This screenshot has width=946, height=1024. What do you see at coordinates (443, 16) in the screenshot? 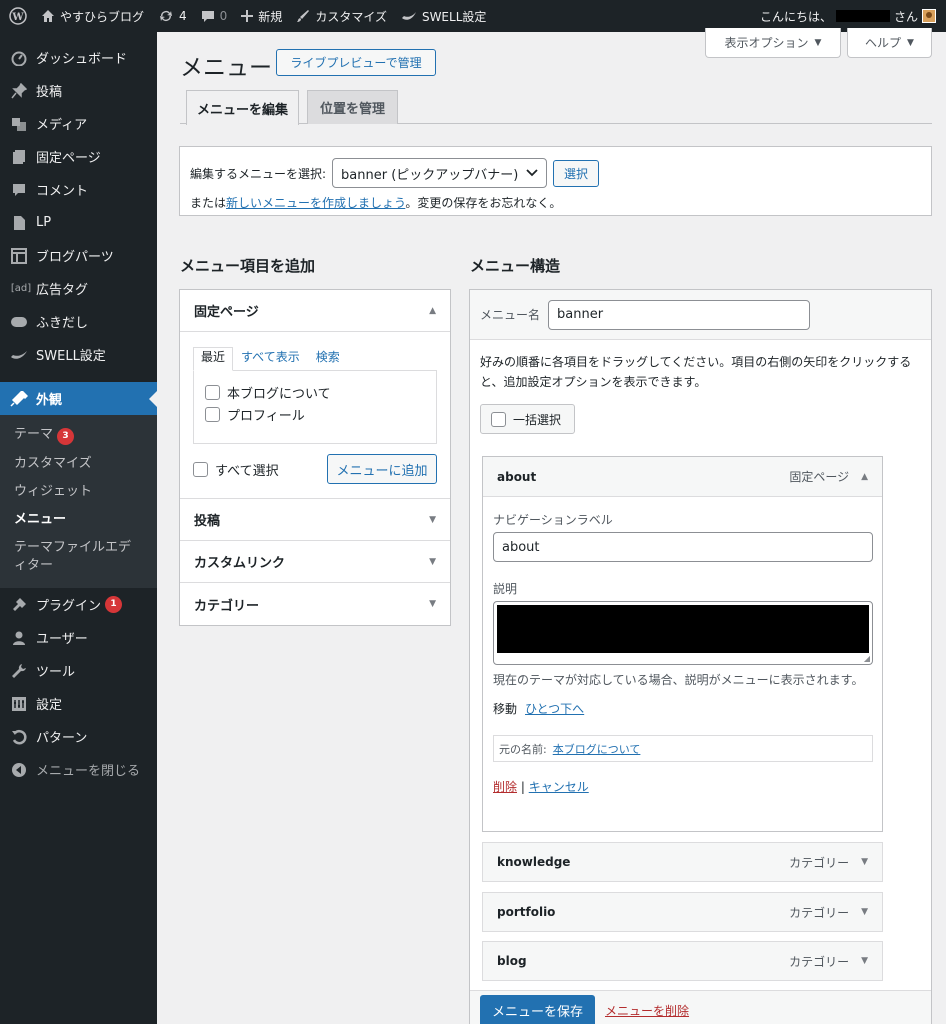
I see `swell-settings-link: SWELL設定` at bounding box center [443, 16].